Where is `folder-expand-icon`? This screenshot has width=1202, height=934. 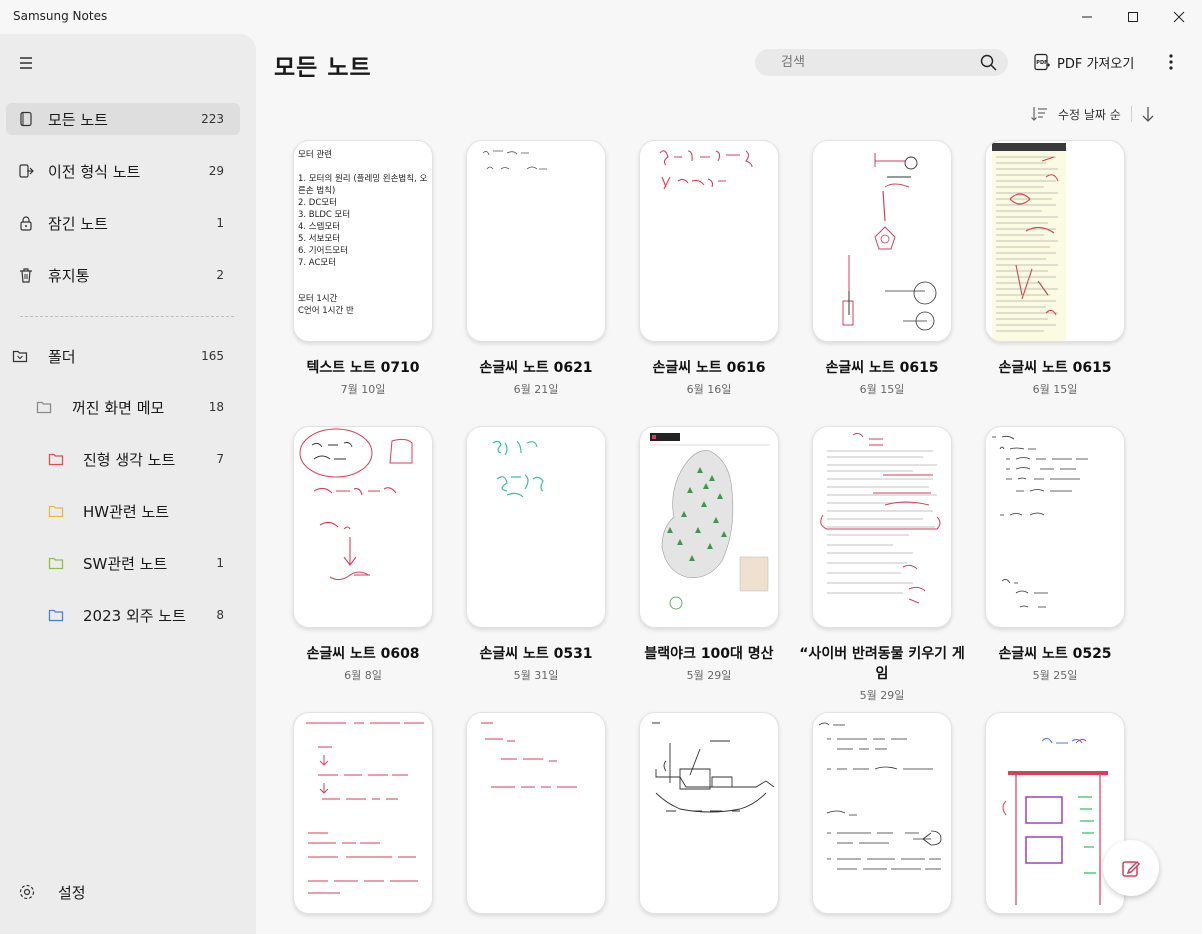 folder-expand-icon is located at coordinates (20, 356).